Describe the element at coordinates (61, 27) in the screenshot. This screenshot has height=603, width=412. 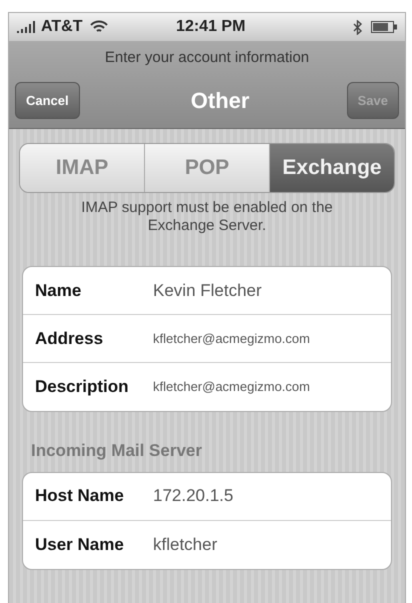
I see `carrier-name: AT&T` at that location.